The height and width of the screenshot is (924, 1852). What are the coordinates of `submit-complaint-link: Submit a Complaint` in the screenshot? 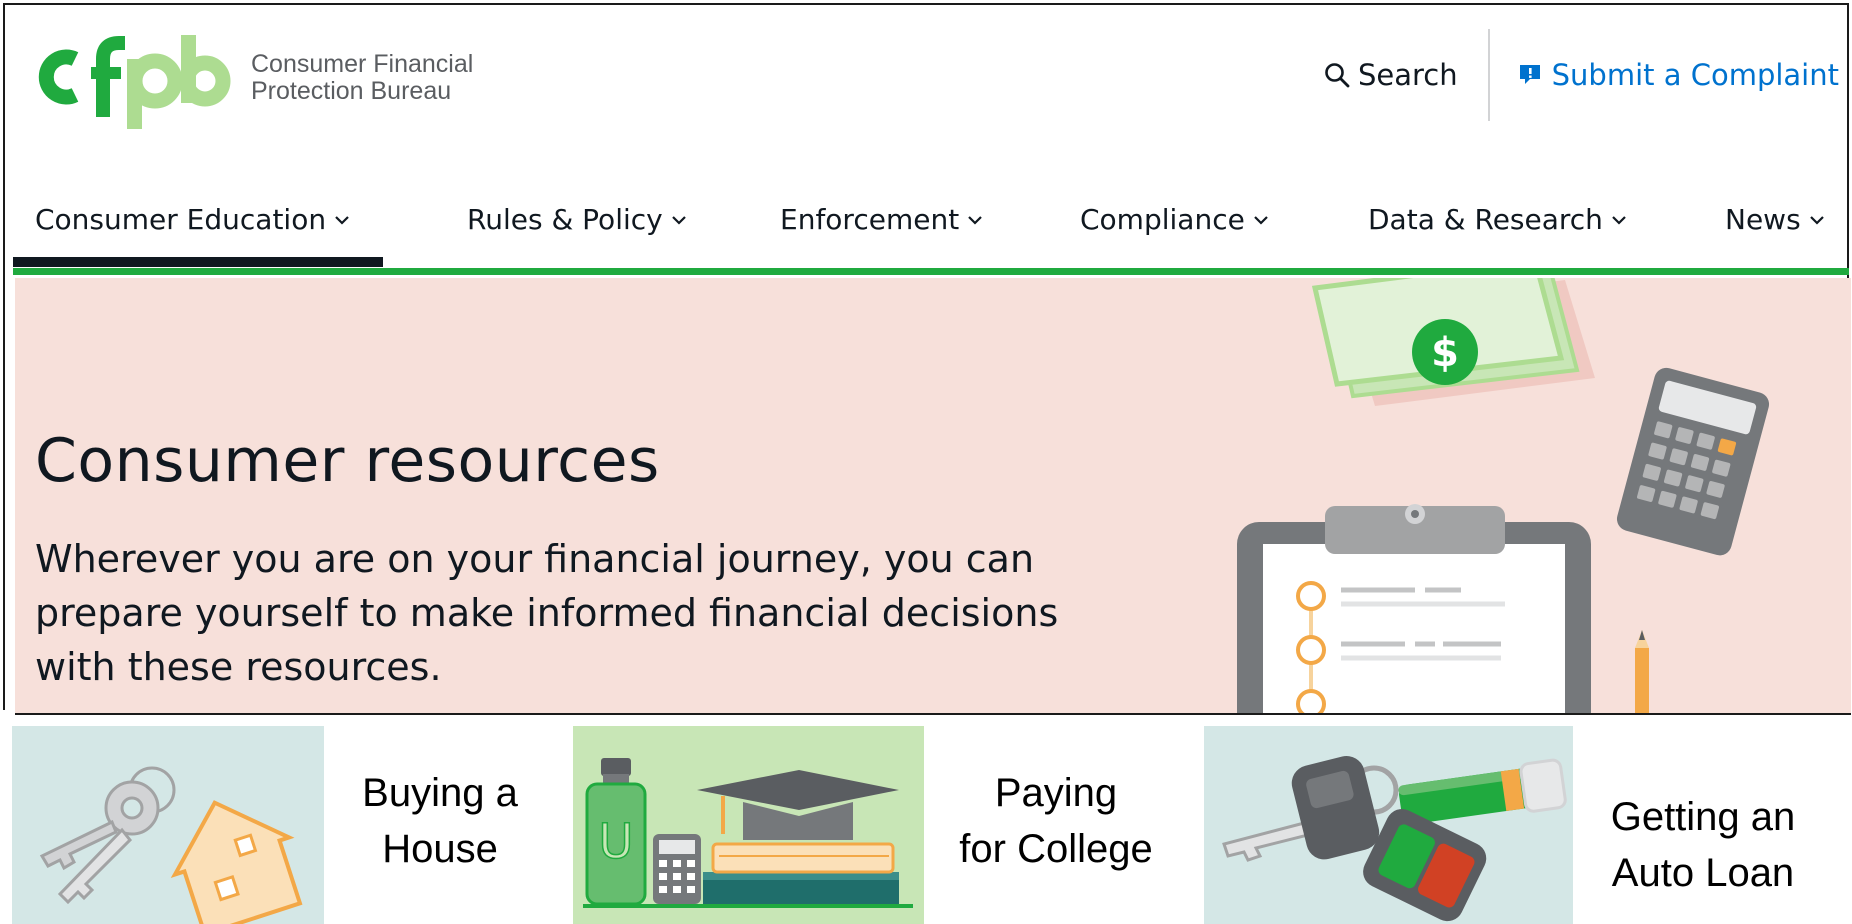 It's located at (1678, 75).